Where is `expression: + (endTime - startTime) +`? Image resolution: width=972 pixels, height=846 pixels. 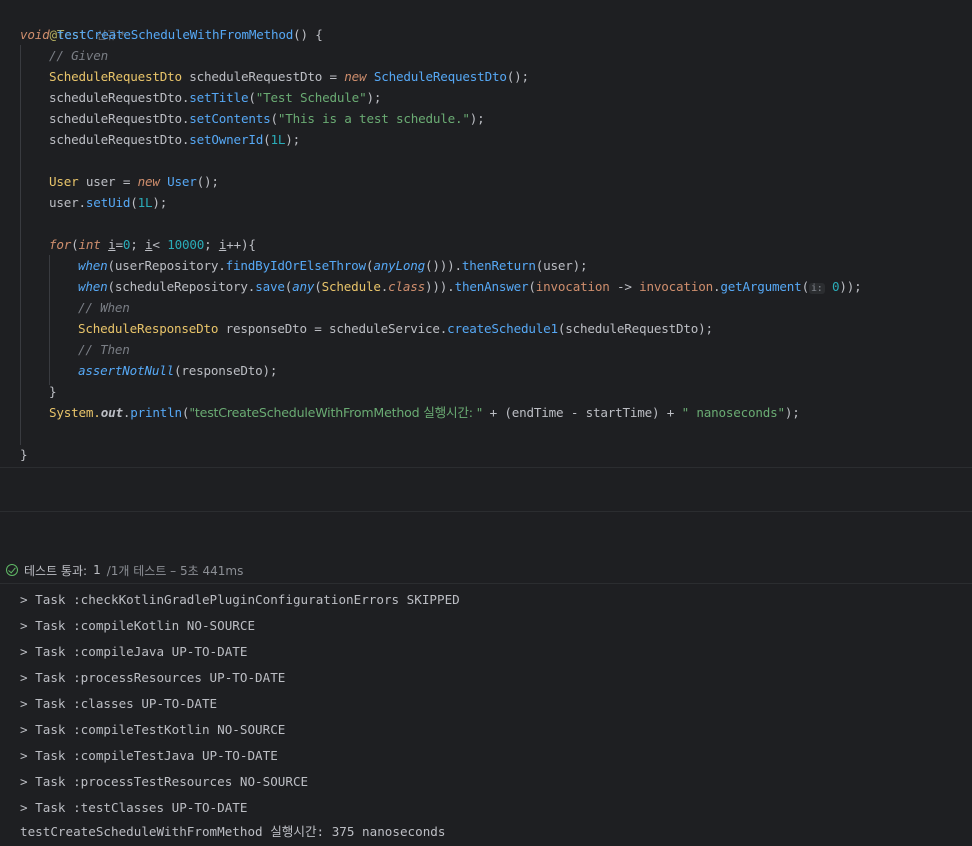
expression: + (endTime - startTime) + is located at coordinates (582, 412).